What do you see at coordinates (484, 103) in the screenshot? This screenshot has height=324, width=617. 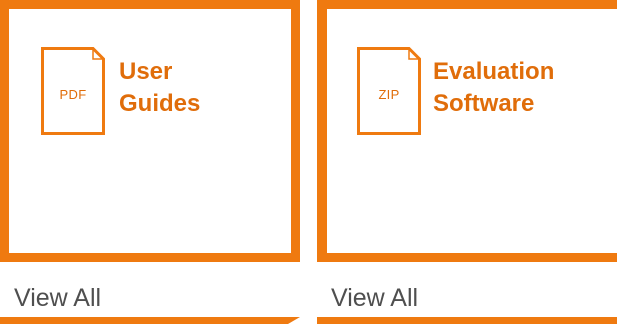 I see `card-title-line: Software` at bounding box center [484, 103].